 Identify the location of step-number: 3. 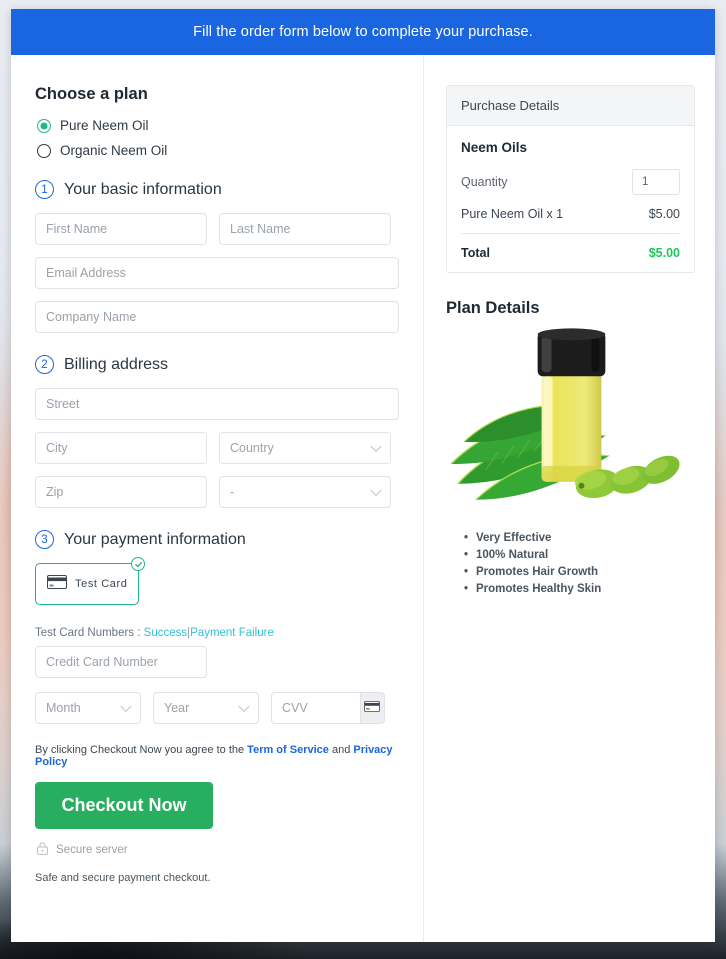
(44, 539).